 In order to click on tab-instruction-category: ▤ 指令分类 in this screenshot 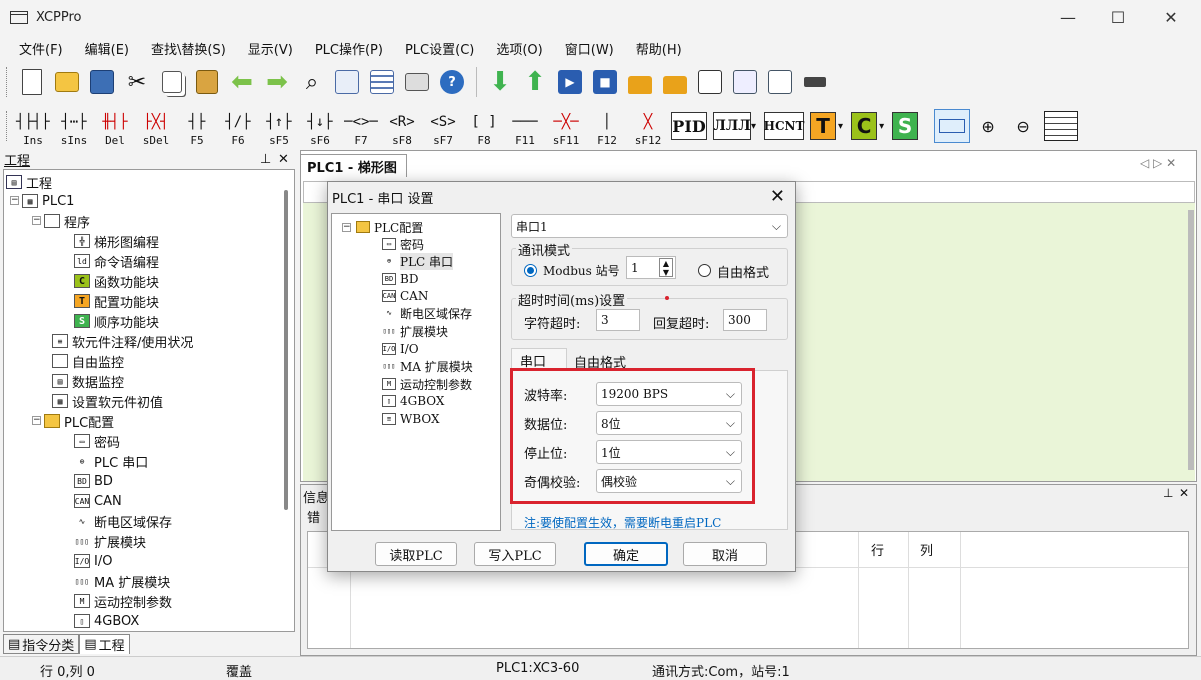, I will do `click(41, 644)`.